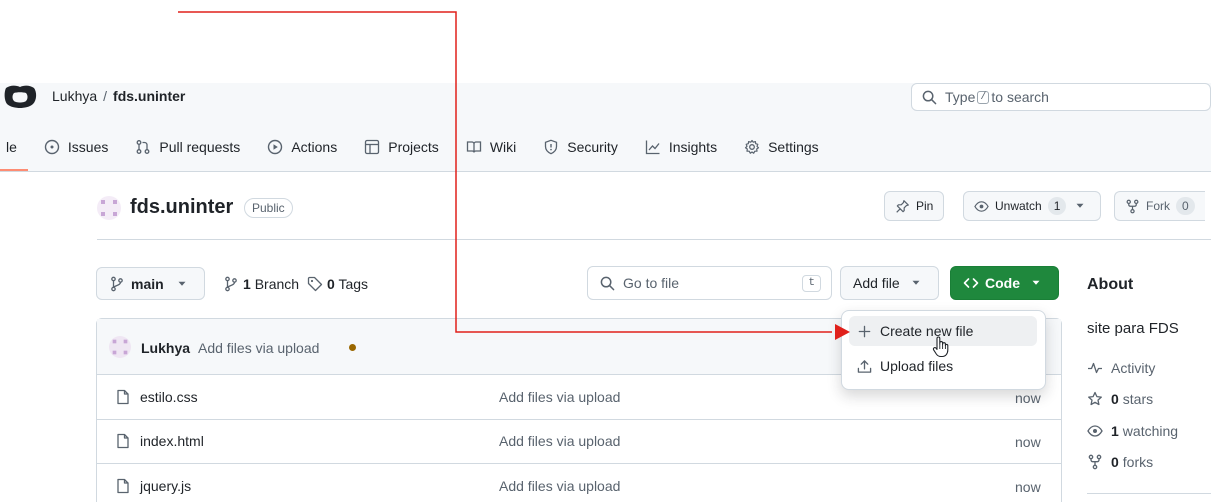  I want to click on tab-label: Insights, so click(693, 147).